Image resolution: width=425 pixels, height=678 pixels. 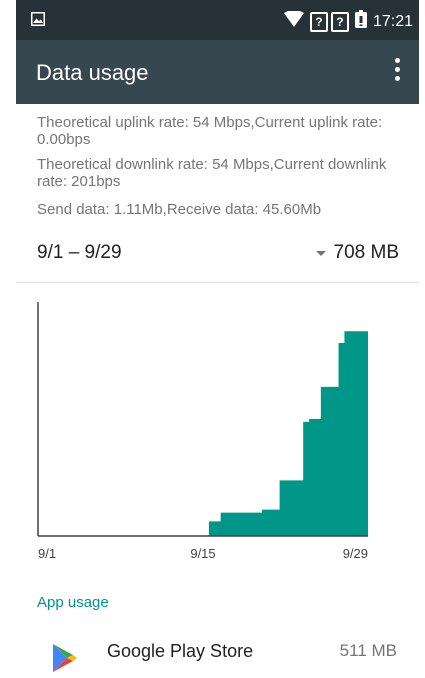 What do you see at coordinates (38, 21) in the screenshot?
I see `image-notification-icon` at bounding box center [38, 21].